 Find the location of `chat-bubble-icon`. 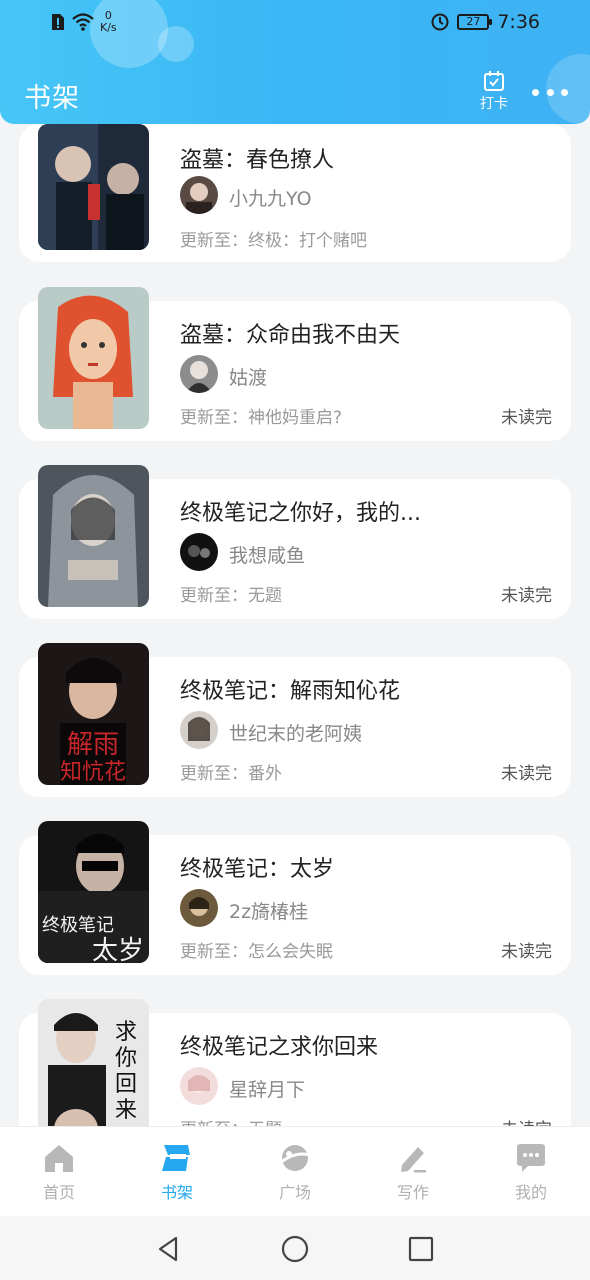

chat-bubble-icon is located at coordinates (531, 1158).